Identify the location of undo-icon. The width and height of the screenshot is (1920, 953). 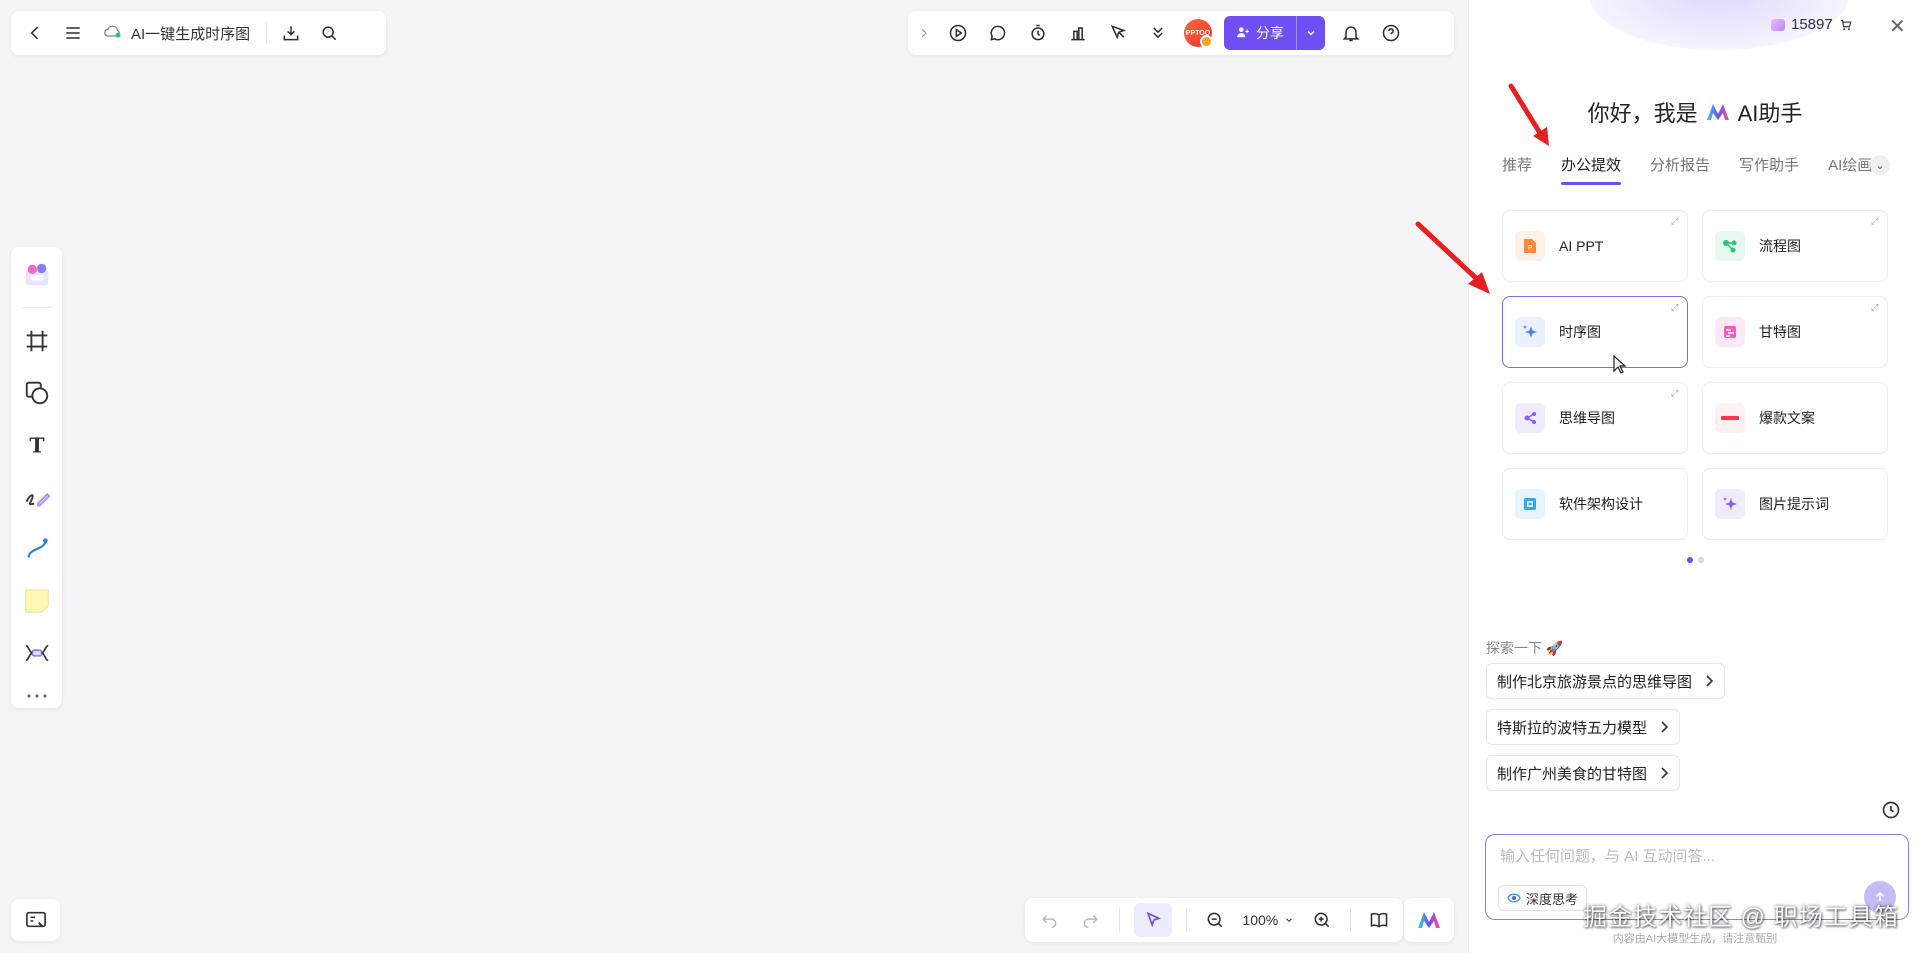
(1049, 920).